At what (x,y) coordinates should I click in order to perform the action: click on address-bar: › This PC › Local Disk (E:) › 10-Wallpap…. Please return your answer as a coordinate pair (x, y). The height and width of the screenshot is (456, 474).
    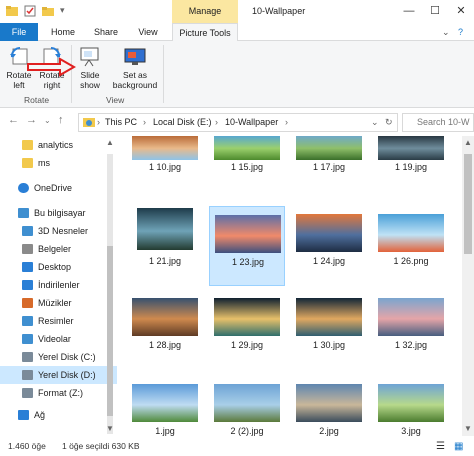
    Looking at the image, I should click on (238, 122).